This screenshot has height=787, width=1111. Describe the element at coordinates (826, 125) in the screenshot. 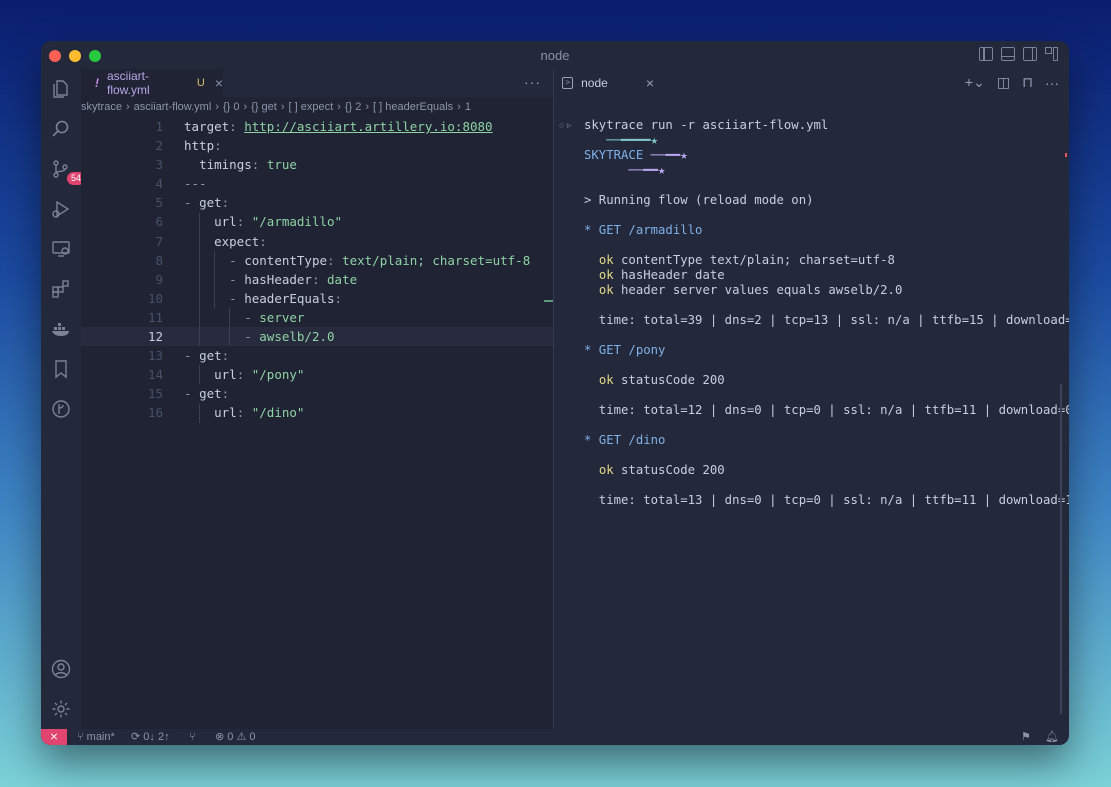

I see `terminal-line: skytrace run -r asciiart-flow.yml` at that location.